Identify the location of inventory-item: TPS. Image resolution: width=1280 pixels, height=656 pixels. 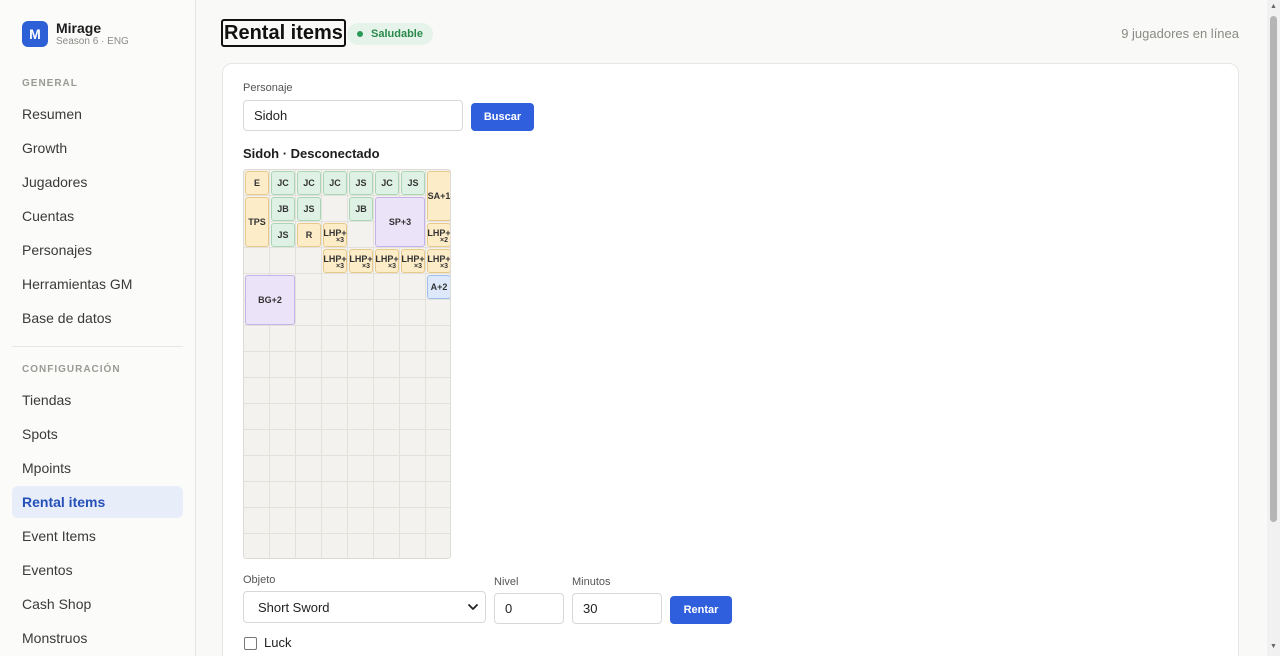
(257, 222).